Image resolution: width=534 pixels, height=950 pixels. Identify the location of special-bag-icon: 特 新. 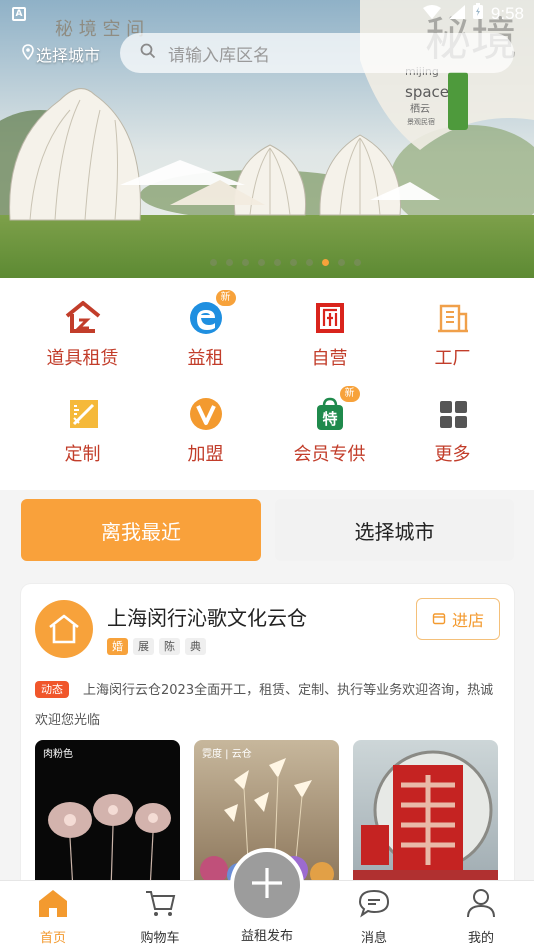
(335, 410).